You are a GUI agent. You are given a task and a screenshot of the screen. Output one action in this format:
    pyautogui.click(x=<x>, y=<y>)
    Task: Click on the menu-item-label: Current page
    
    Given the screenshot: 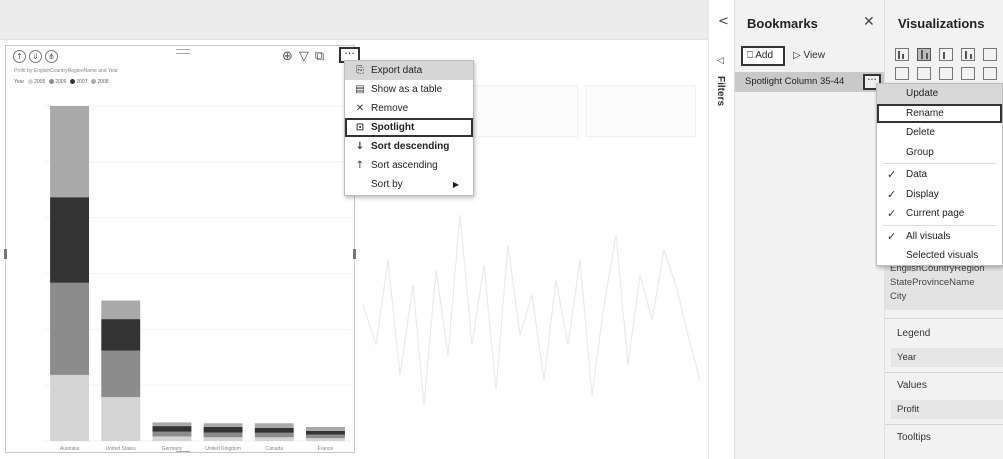 What is the action you would take?
    pyautogui.click(x=935, y=213)
    